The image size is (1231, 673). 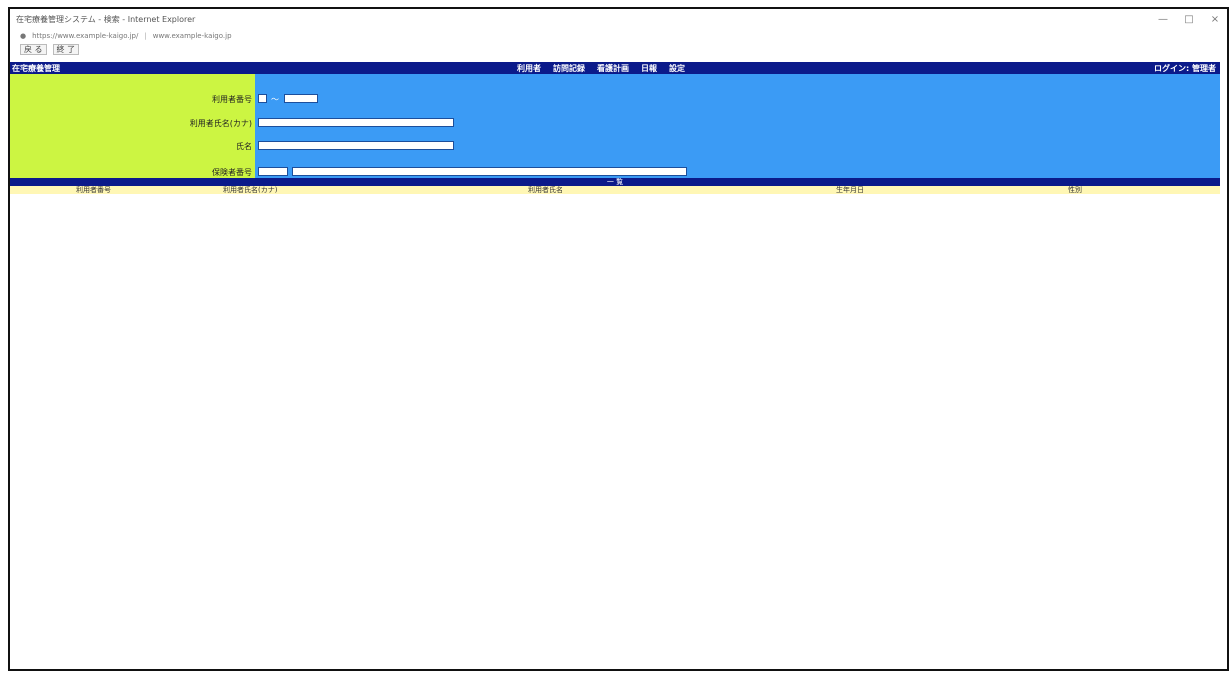 I want to click on usage-no-from-input, so click(x=262, y=98).